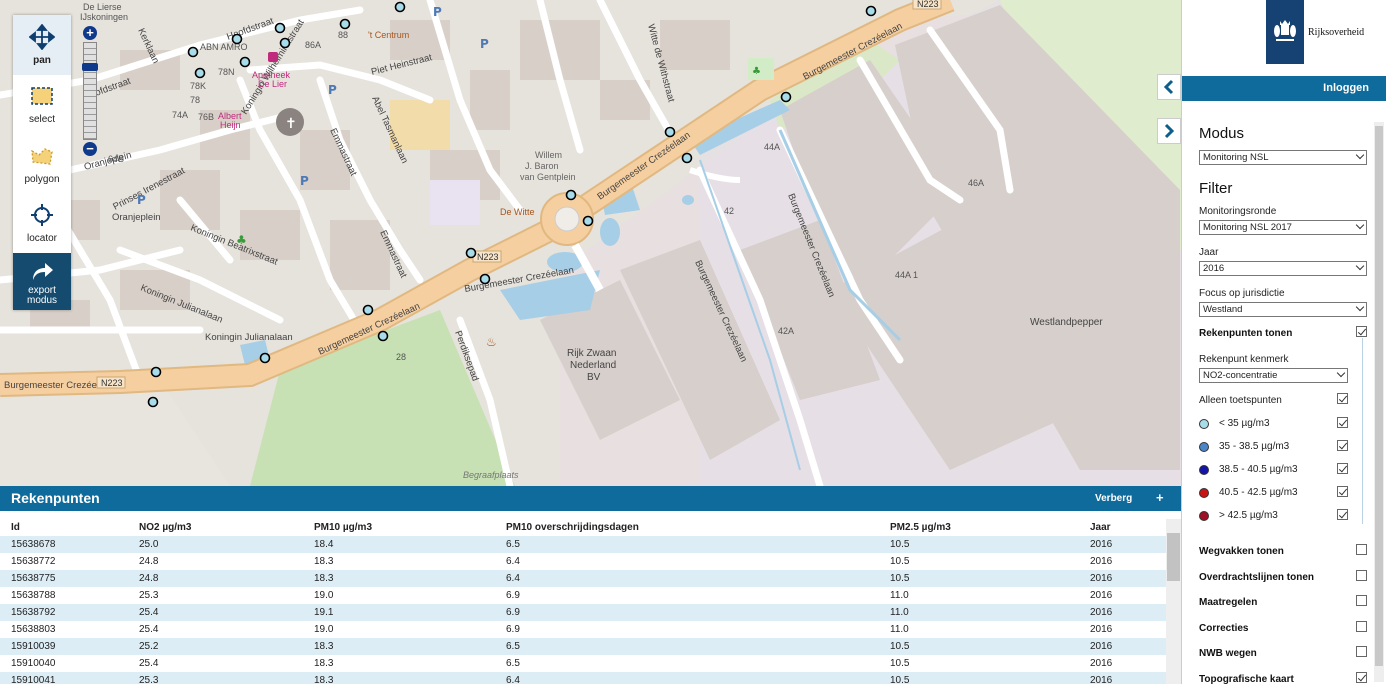 The image size is (1386, 684). Describe the element at coordinates (206, 117) in the screenshot. I see `svg-text: 76B` at that location.